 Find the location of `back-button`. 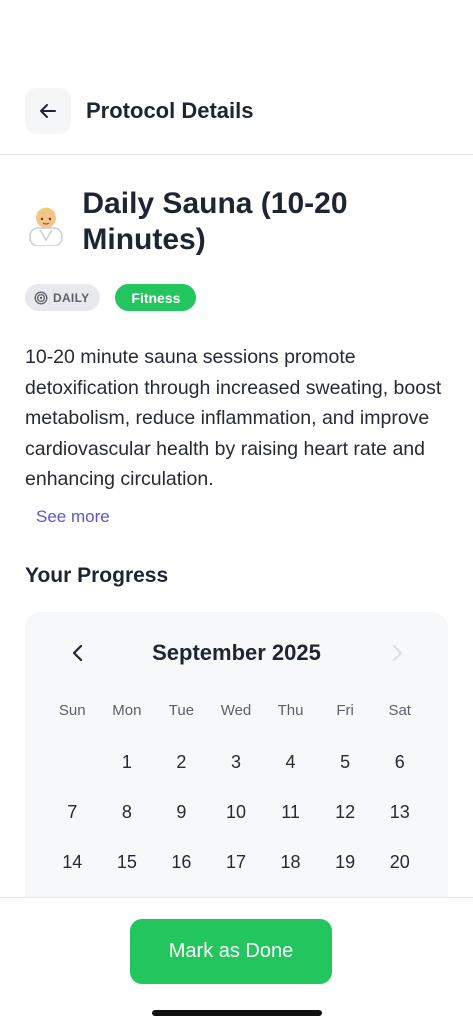

back-button is located at coordinates (48, 111).